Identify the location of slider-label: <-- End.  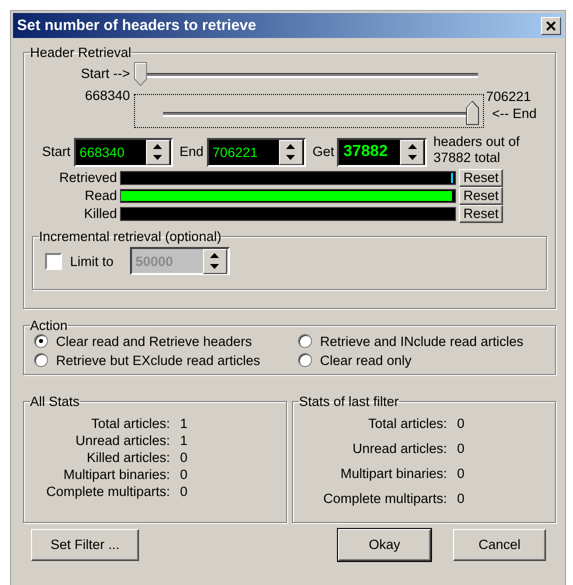
(514, 113).